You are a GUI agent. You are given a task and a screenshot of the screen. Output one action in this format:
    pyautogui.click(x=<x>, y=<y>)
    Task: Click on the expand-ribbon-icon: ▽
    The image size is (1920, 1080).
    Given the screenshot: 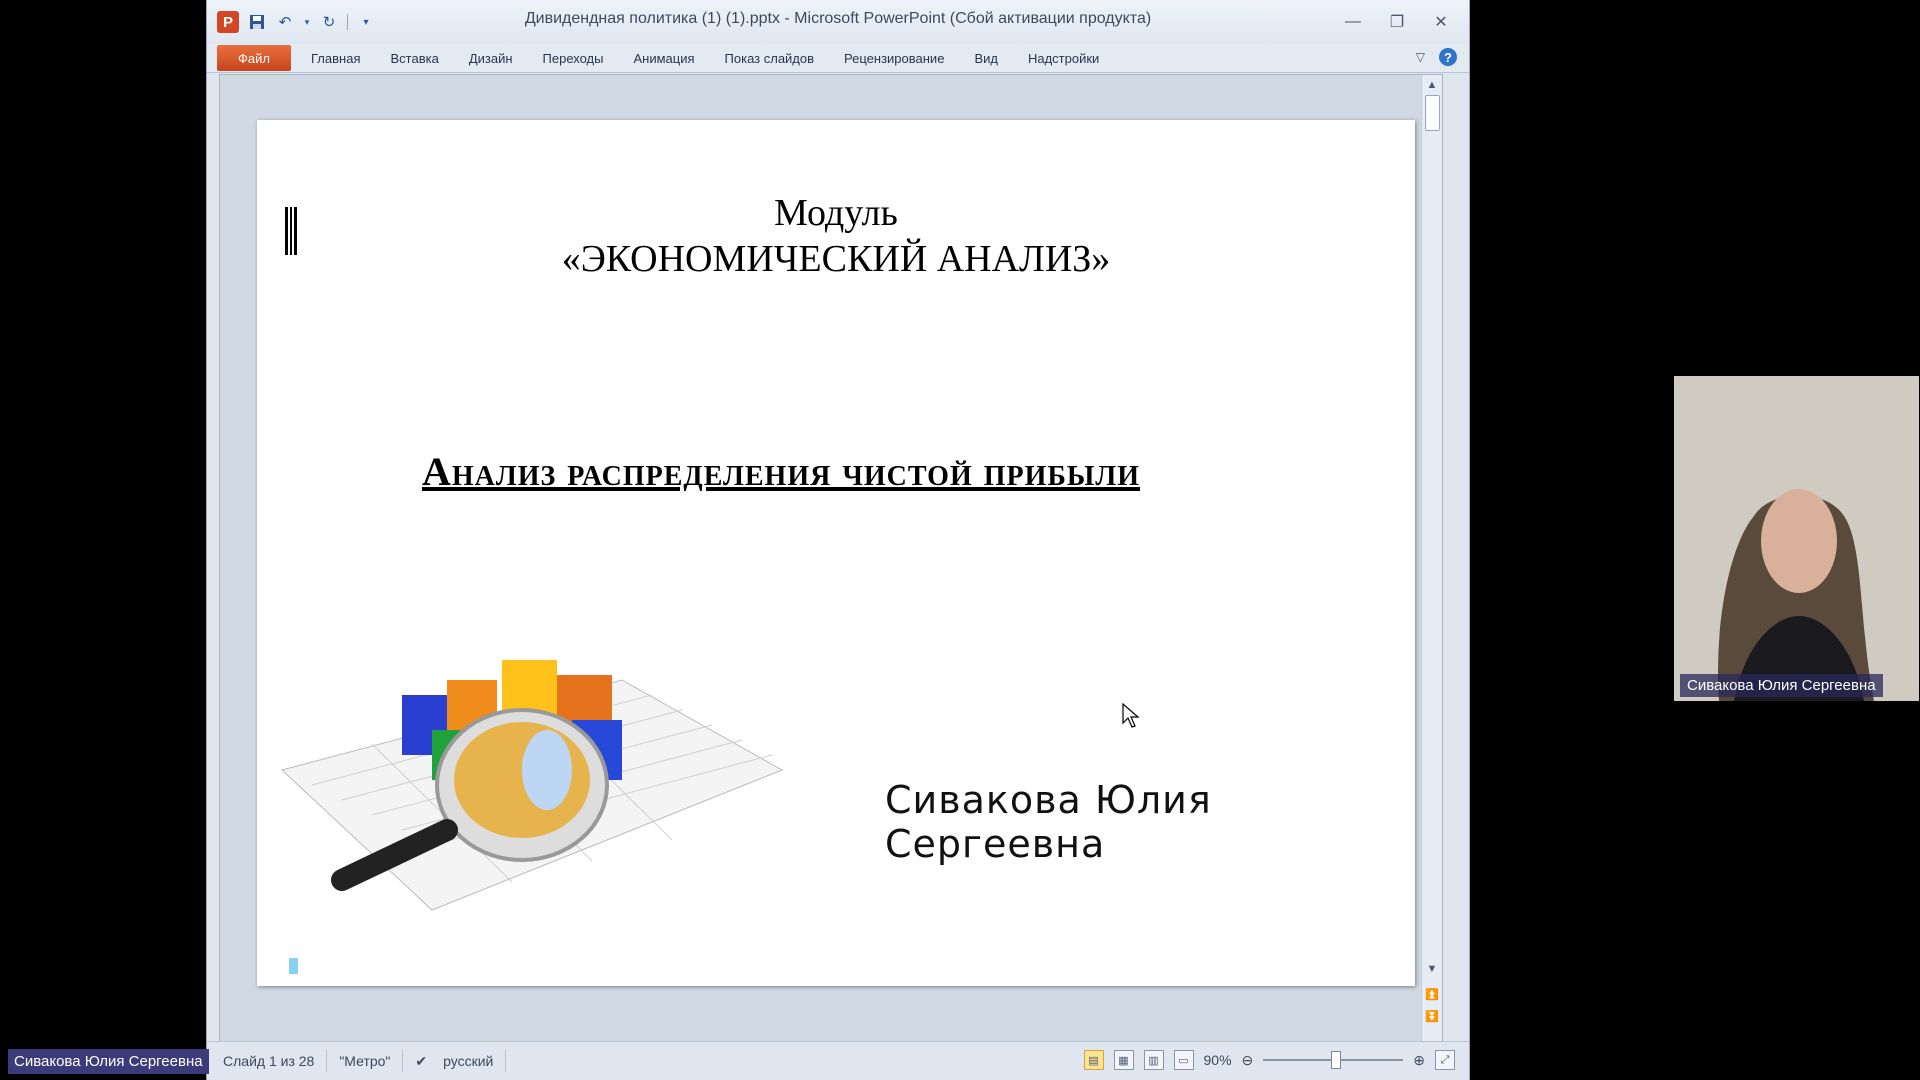 What is the action you would take?
    pyautogui.click(x=1420, y=57)
    